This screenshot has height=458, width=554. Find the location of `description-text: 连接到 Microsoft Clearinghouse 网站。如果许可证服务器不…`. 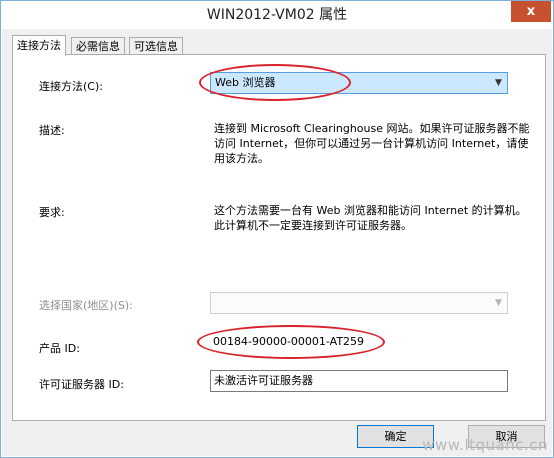

description-text: 连接到 Microsoft Clearinghouse 网站。如果许可证服务器不… is located at coordinates (372, 143).